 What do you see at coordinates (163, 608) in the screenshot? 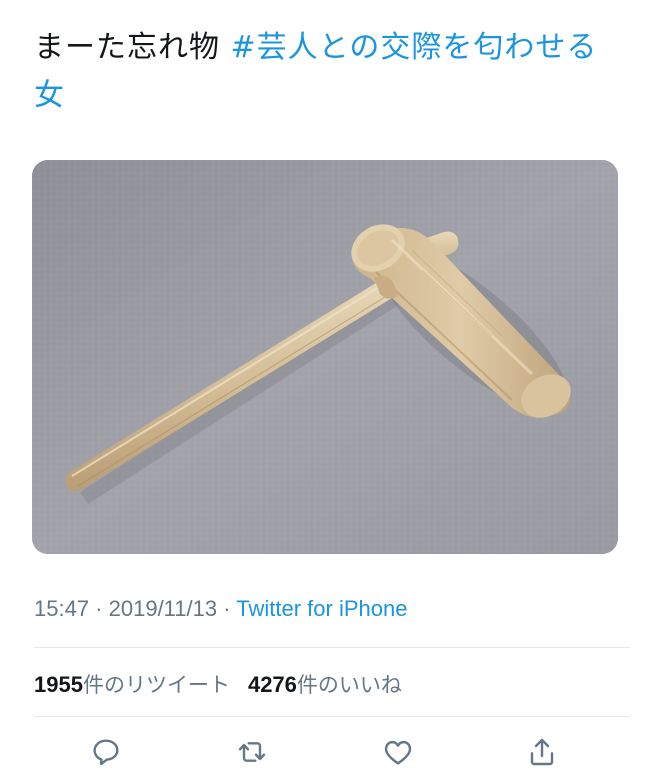
I see `tweet-date: 2019/11/13` at bounding box center [163, 608].